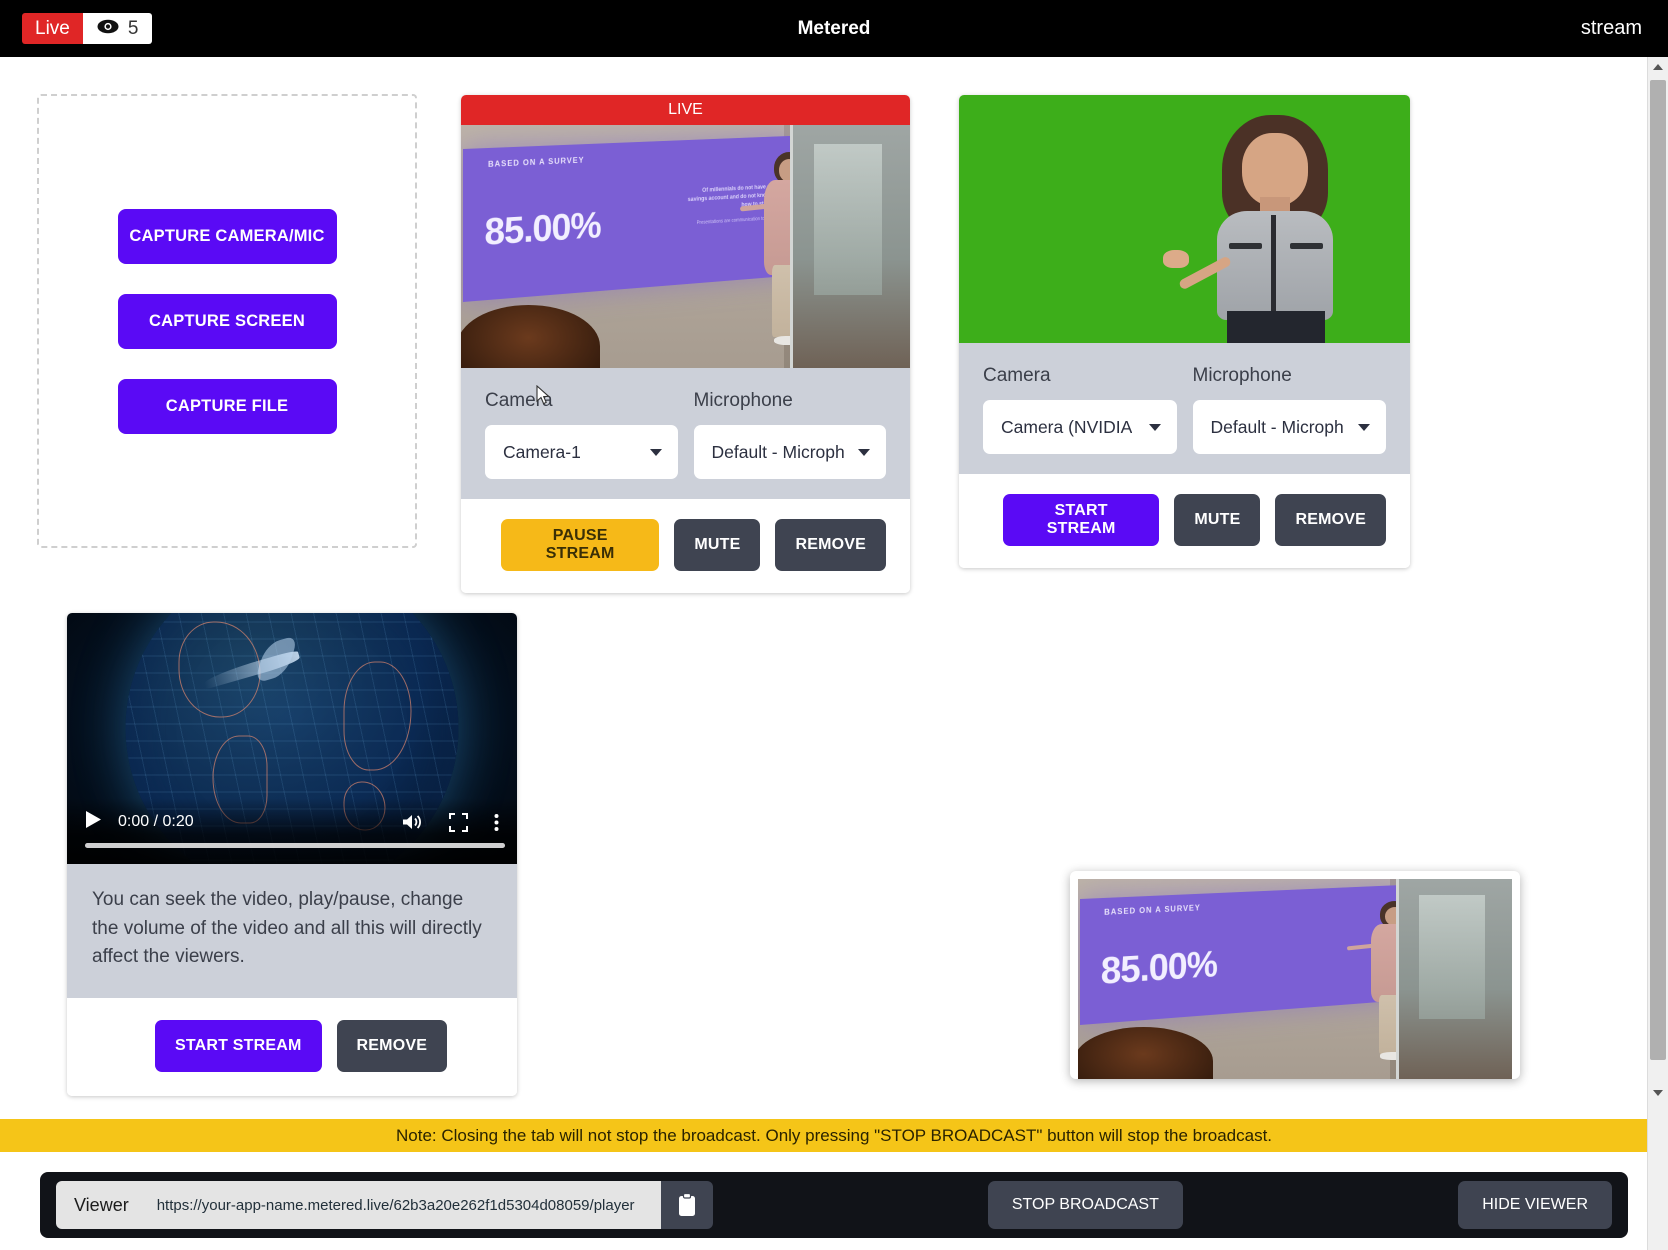 The height and width of the screenshot is (1250, 1668). I want to click on scroll-up-arrow-icon, so click(1658, 67).